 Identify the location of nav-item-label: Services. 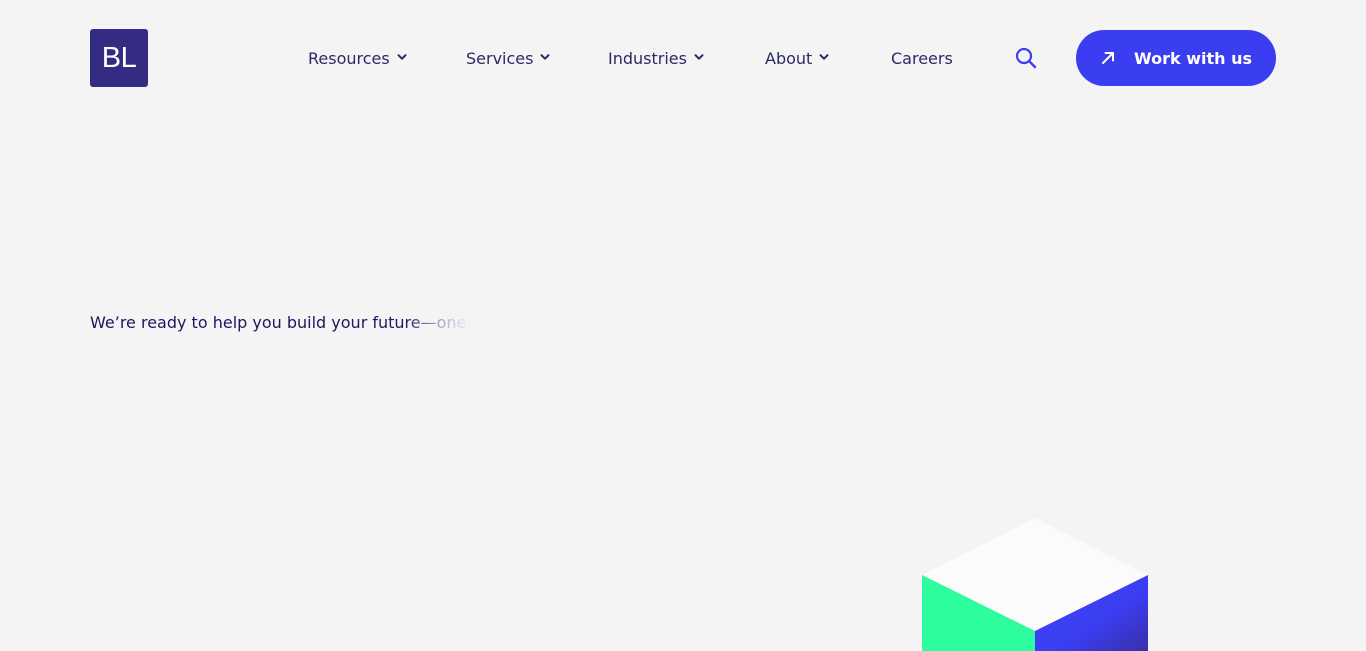
(500, 58).